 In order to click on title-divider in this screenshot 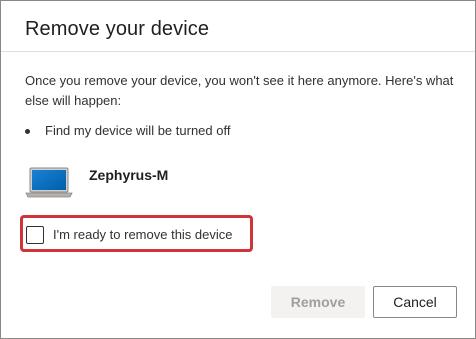, I will do `click(238, 51)`.